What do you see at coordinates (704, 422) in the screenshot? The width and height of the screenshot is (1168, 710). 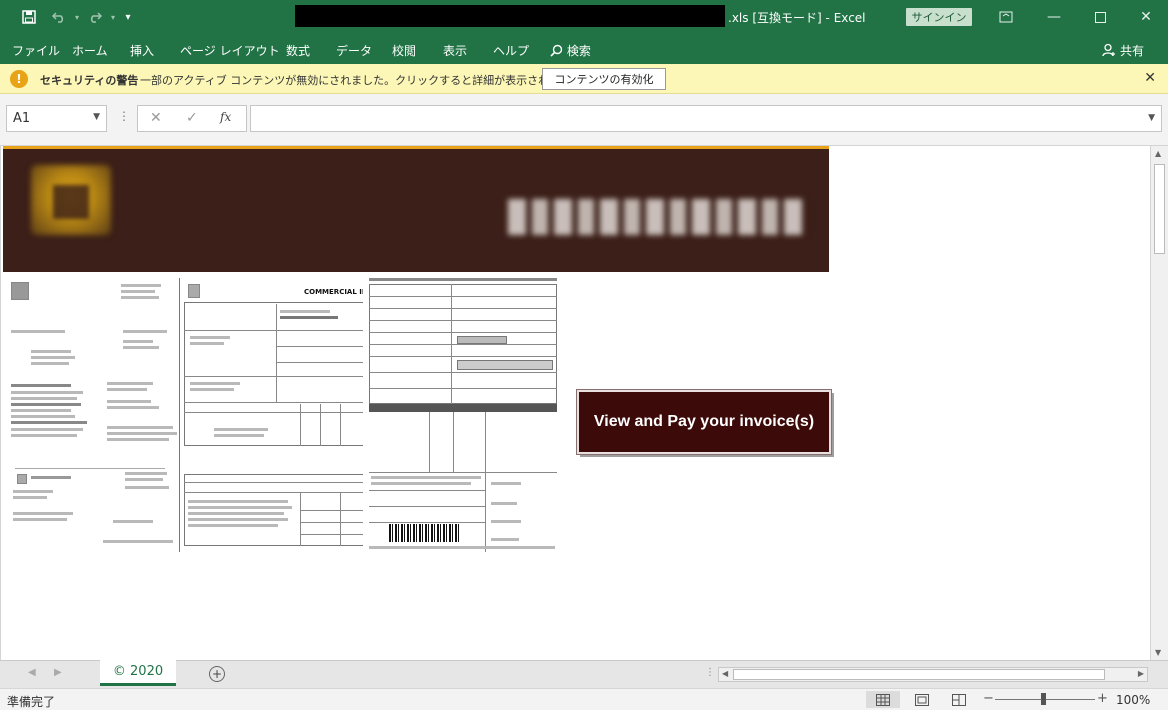 I see `view-and-pay-invoice-button: View and Pay your invoice(s)` at bounding box center [704, 422].